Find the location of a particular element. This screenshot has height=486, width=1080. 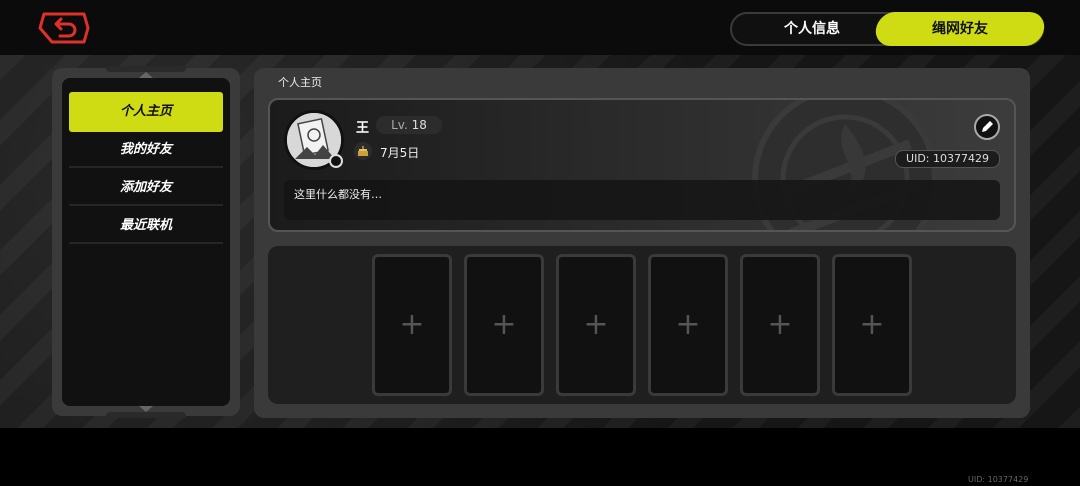

showcase-slot-4: + is located at coordinates (688, 325).